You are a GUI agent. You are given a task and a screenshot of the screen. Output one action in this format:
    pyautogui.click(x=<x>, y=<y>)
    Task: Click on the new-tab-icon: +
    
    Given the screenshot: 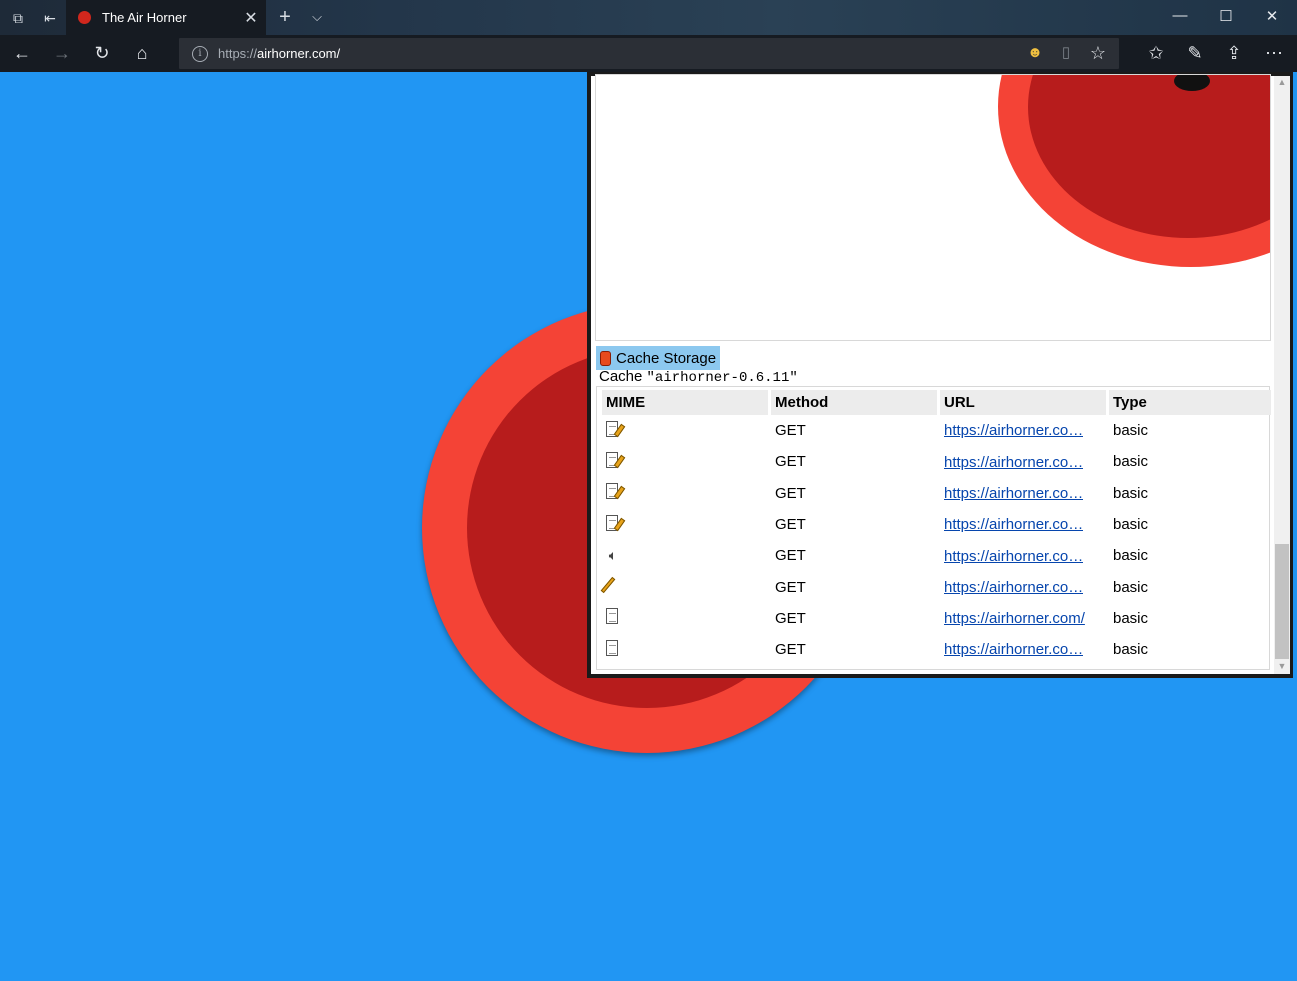 What is the action you would take?
    pyautogui.click(x=285, y=17)
    